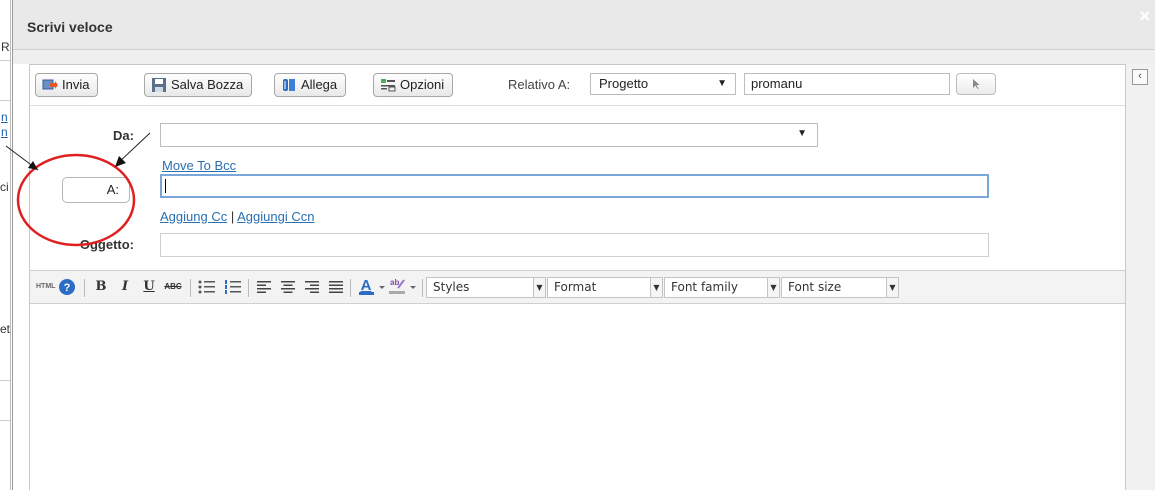 Image resolution: width=1155 pixels, height=491 pixels. I want to click on font-color-icon: A, so click(372, 287).